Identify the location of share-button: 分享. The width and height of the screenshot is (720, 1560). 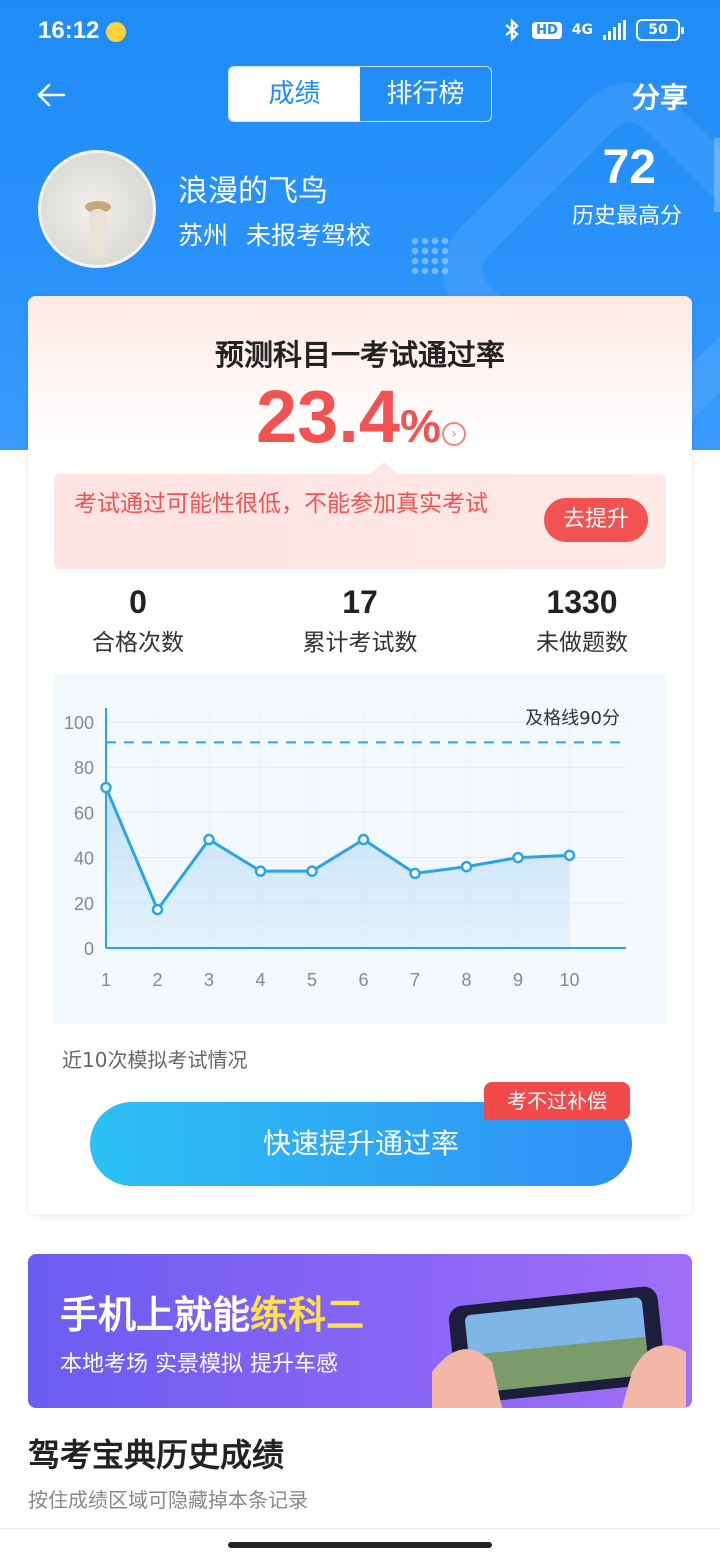
(660, 96).